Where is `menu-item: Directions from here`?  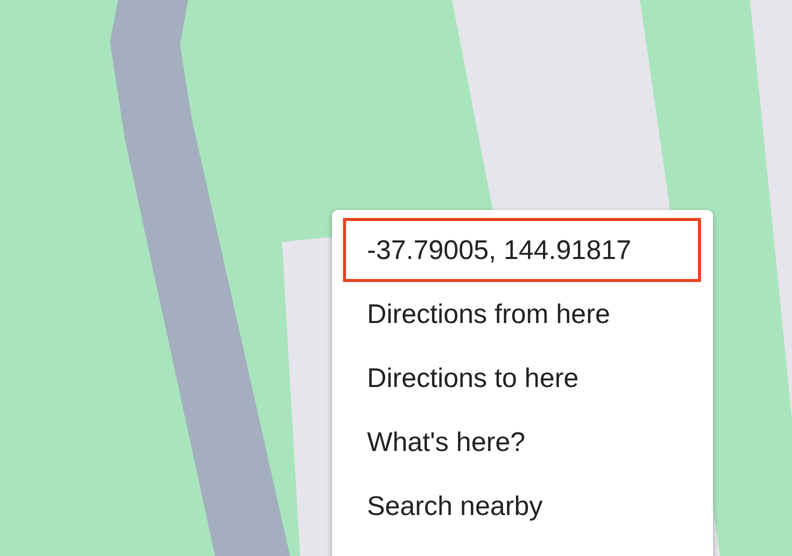
menu-item: Directions from here is located at coordinates (522, 314).